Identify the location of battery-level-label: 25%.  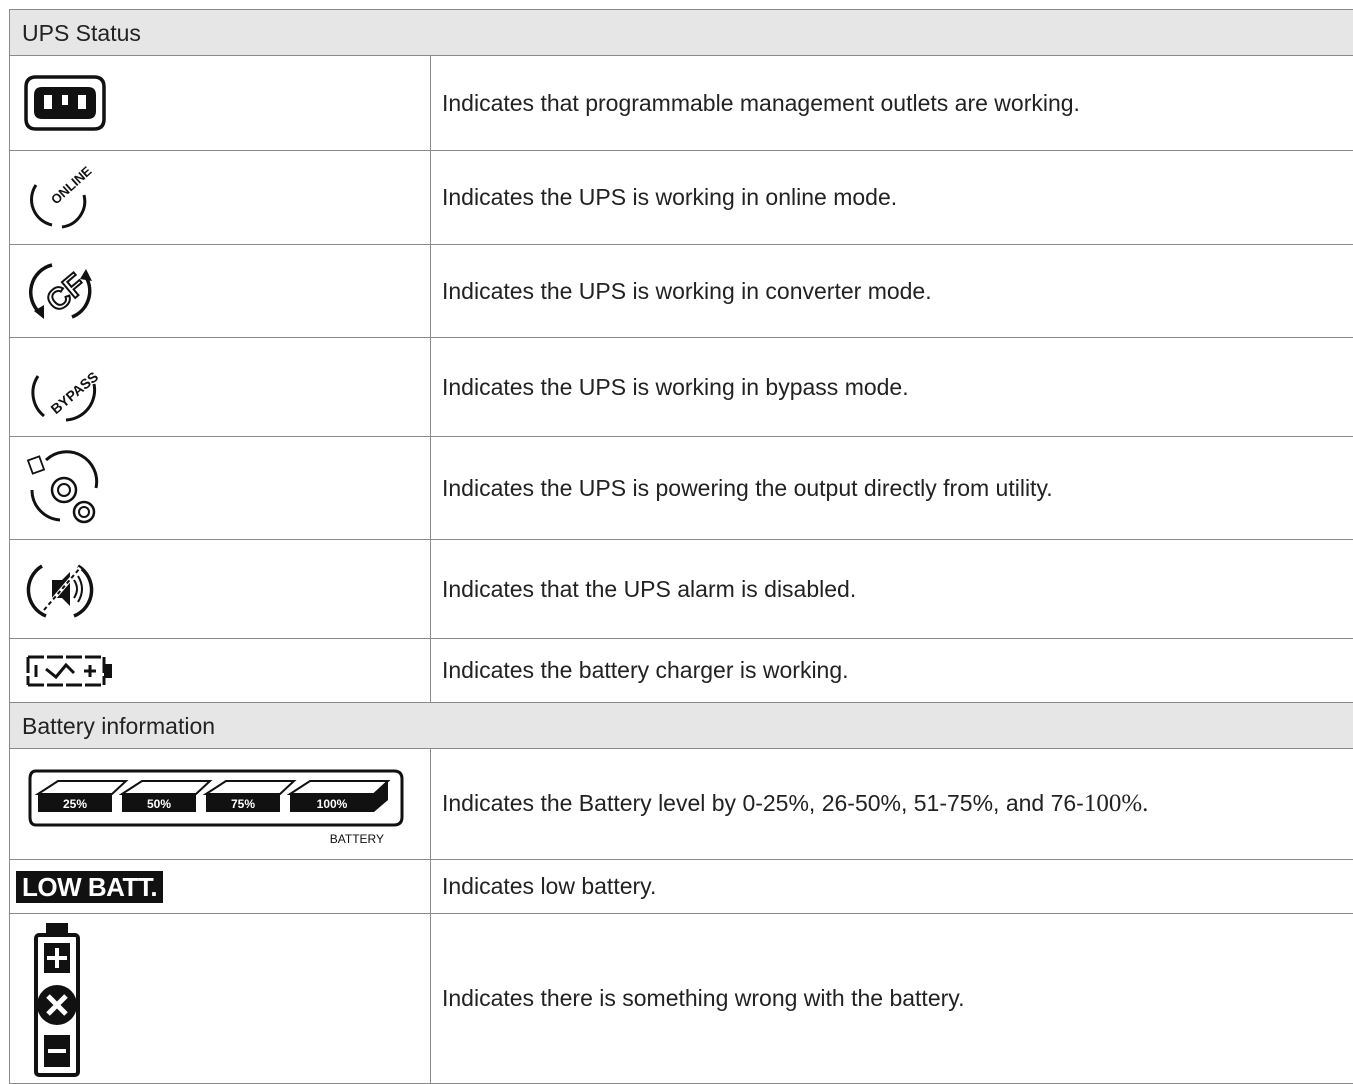
(75, 804).